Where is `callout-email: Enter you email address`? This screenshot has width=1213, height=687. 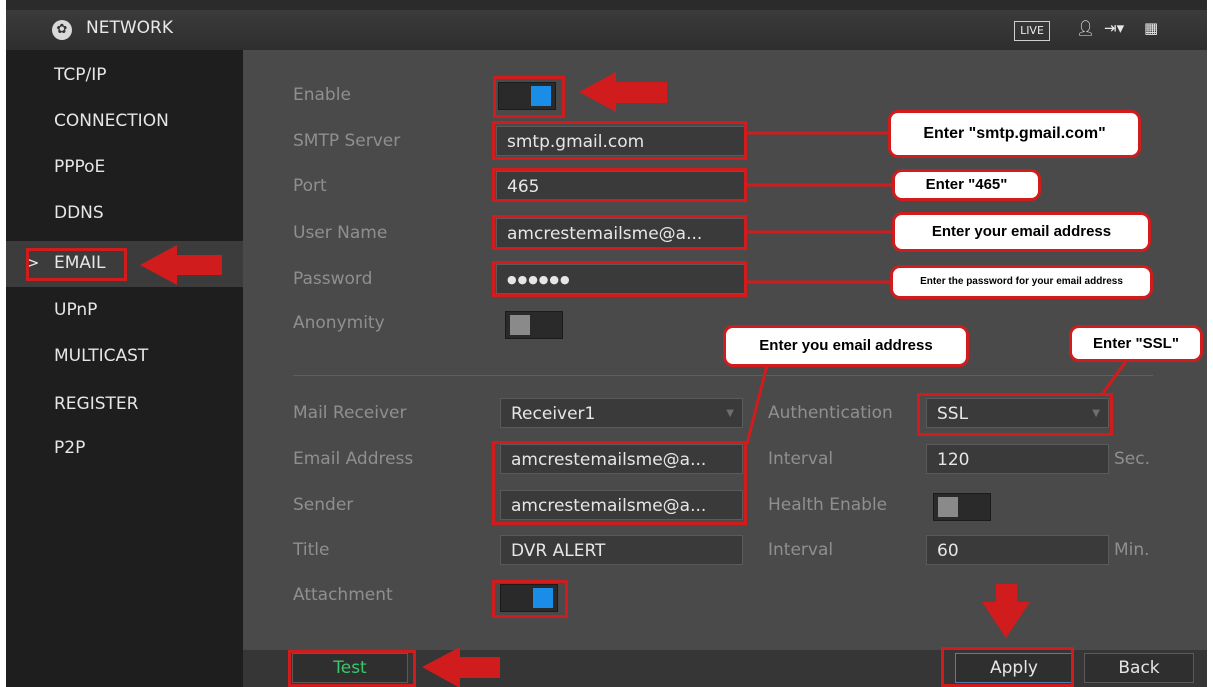
callout-email: Enter you email address is located at coordinates (846, 346).